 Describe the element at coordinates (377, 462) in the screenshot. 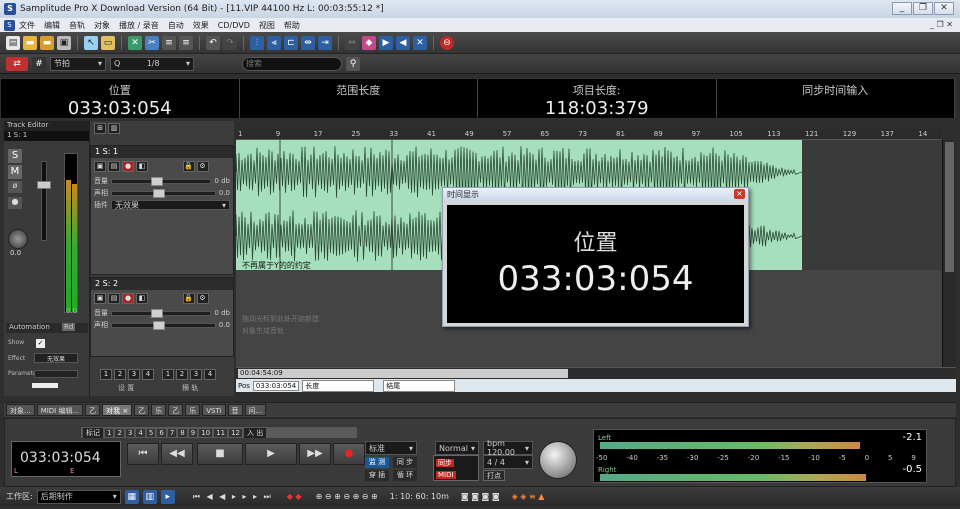

I see `monitor-button: 监 测` at that location.